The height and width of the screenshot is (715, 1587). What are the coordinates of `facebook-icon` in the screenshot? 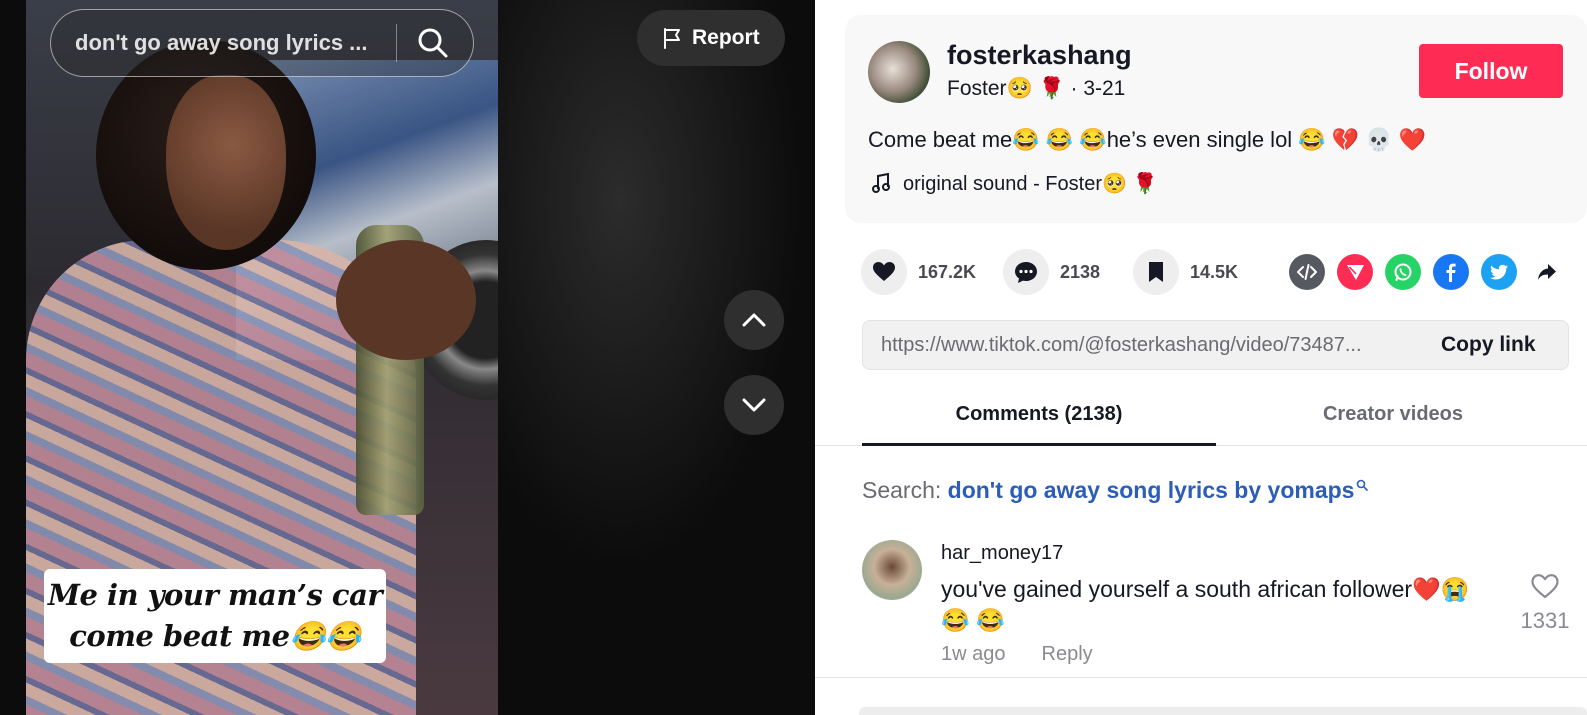 It's located at (1451, 272).